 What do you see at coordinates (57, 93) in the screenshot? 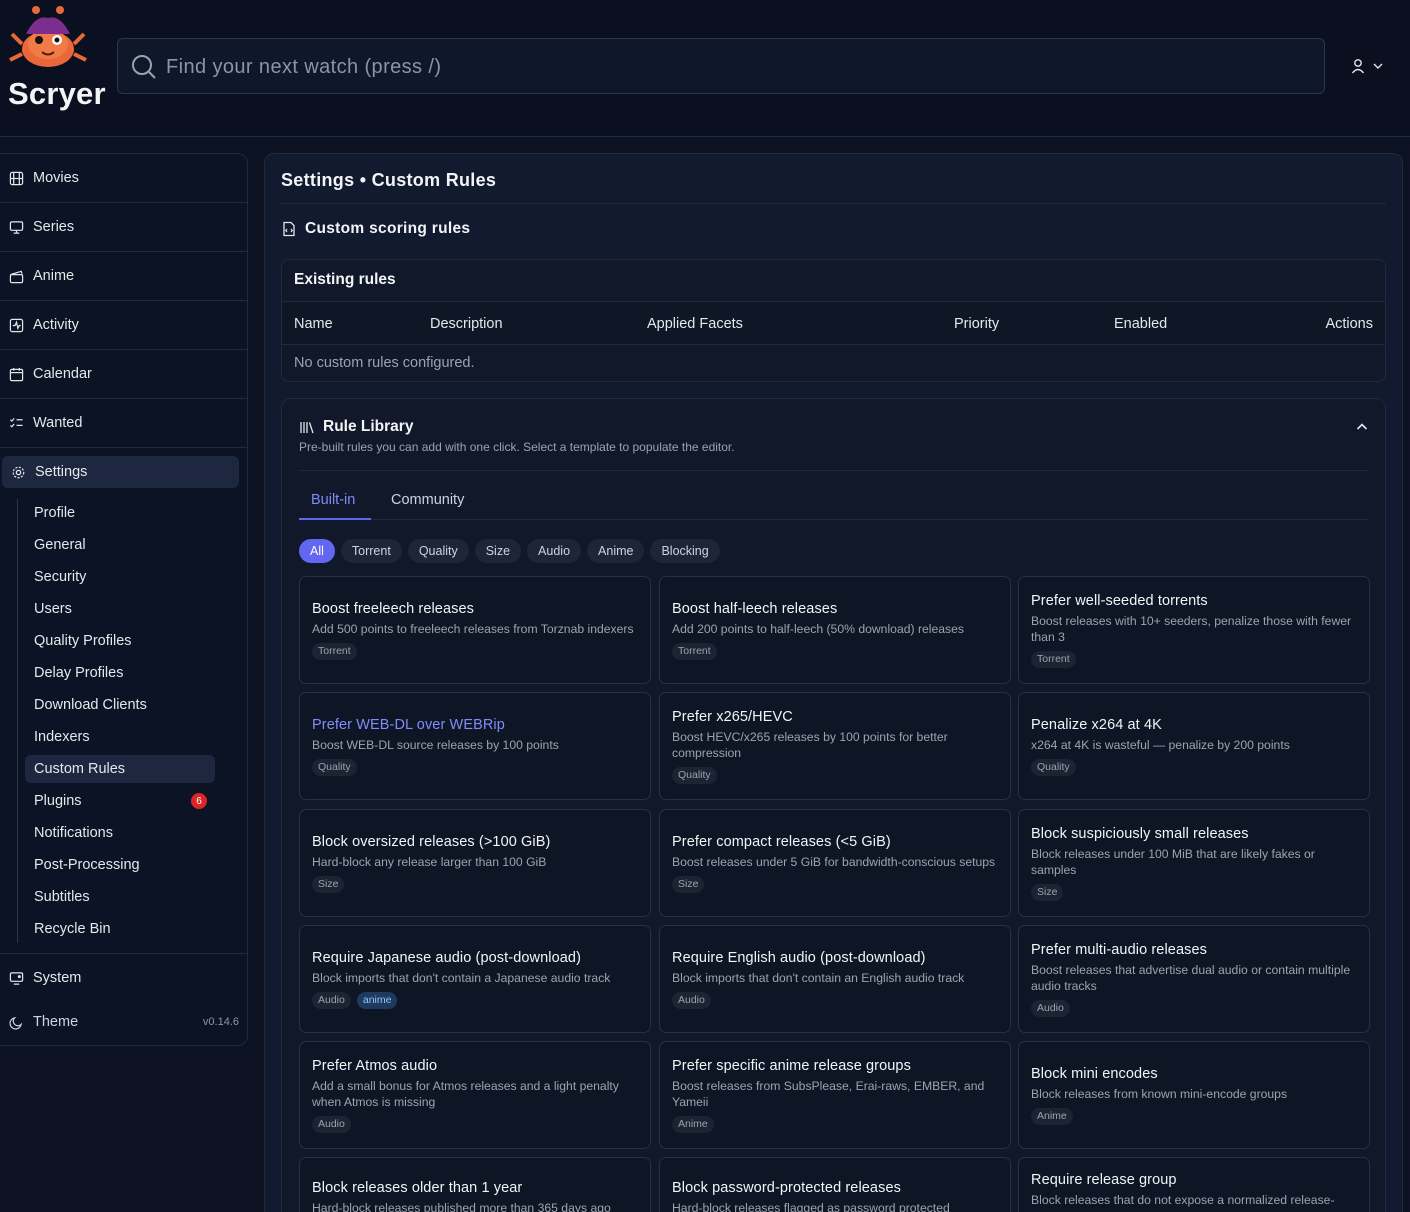
I see `app-name: Scryer` at bounding box center [57, 93].